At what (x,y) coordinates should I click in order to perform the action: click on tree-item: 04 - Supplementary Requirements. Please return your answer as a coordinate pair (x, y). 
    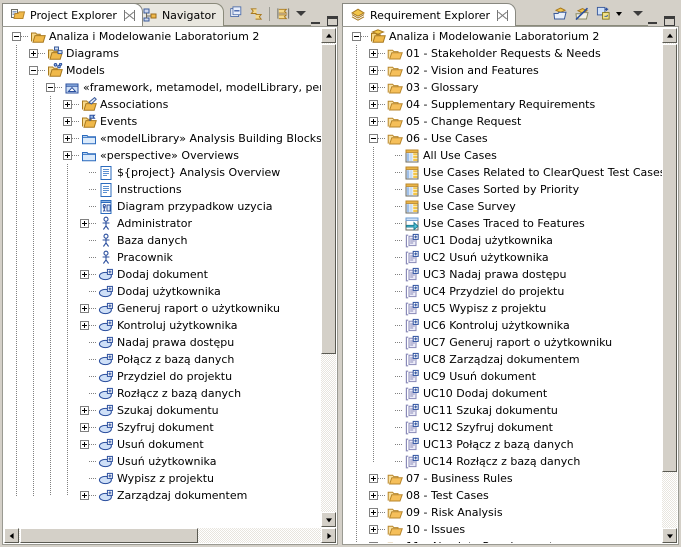
    Looking at the image, I should click on (503, 104).